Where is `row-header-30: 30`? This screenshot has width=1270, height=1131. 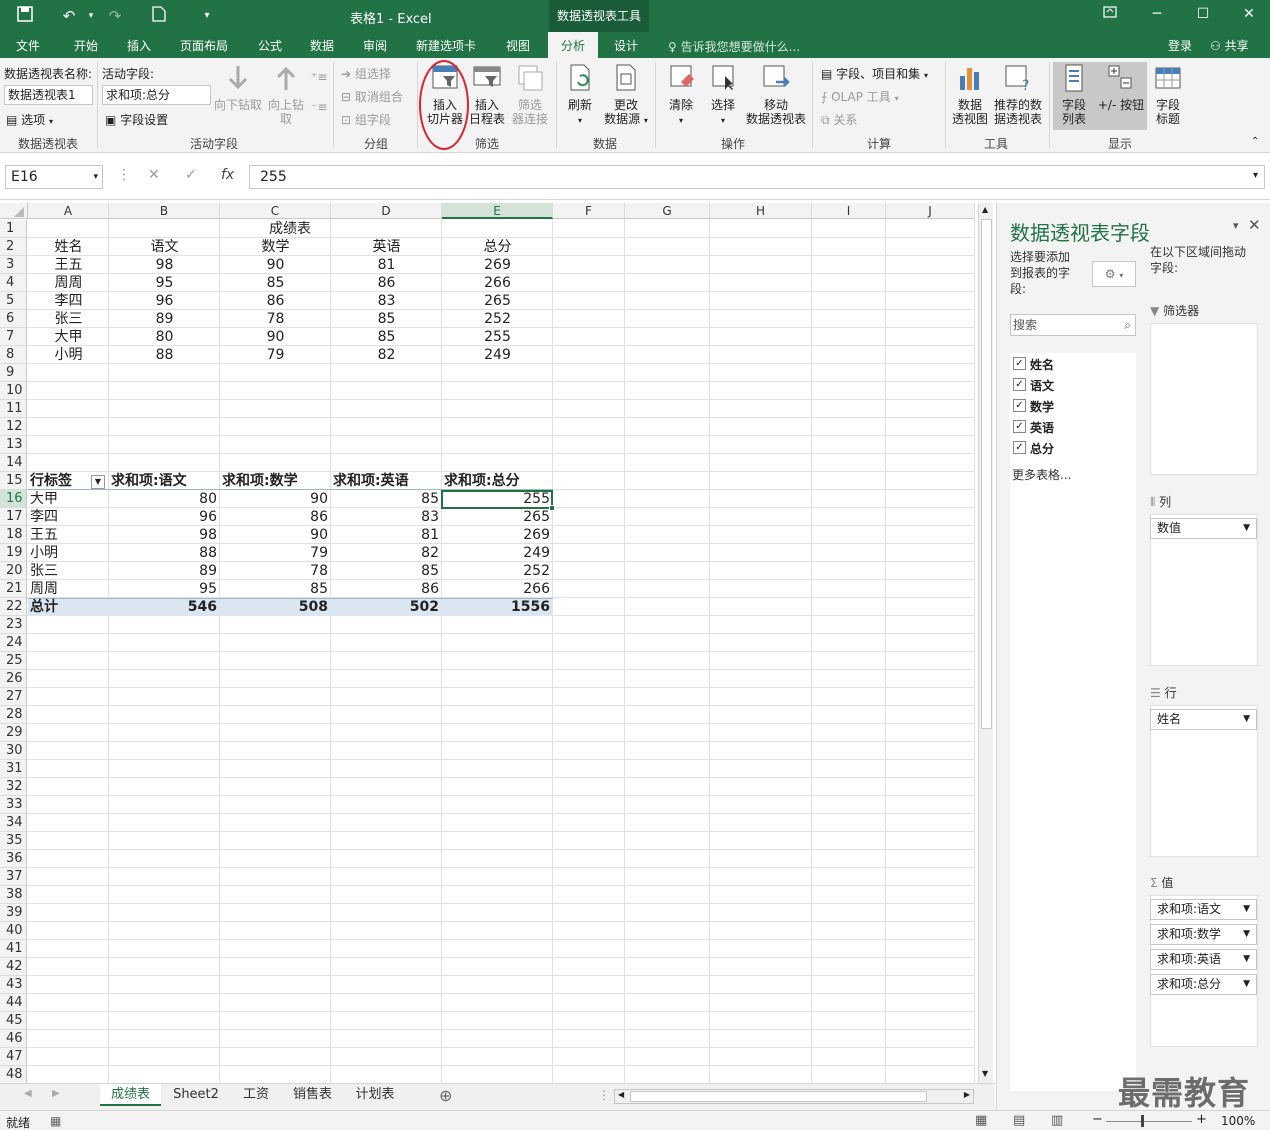
row-header-30: 30 is located at coordinates (13, 751).